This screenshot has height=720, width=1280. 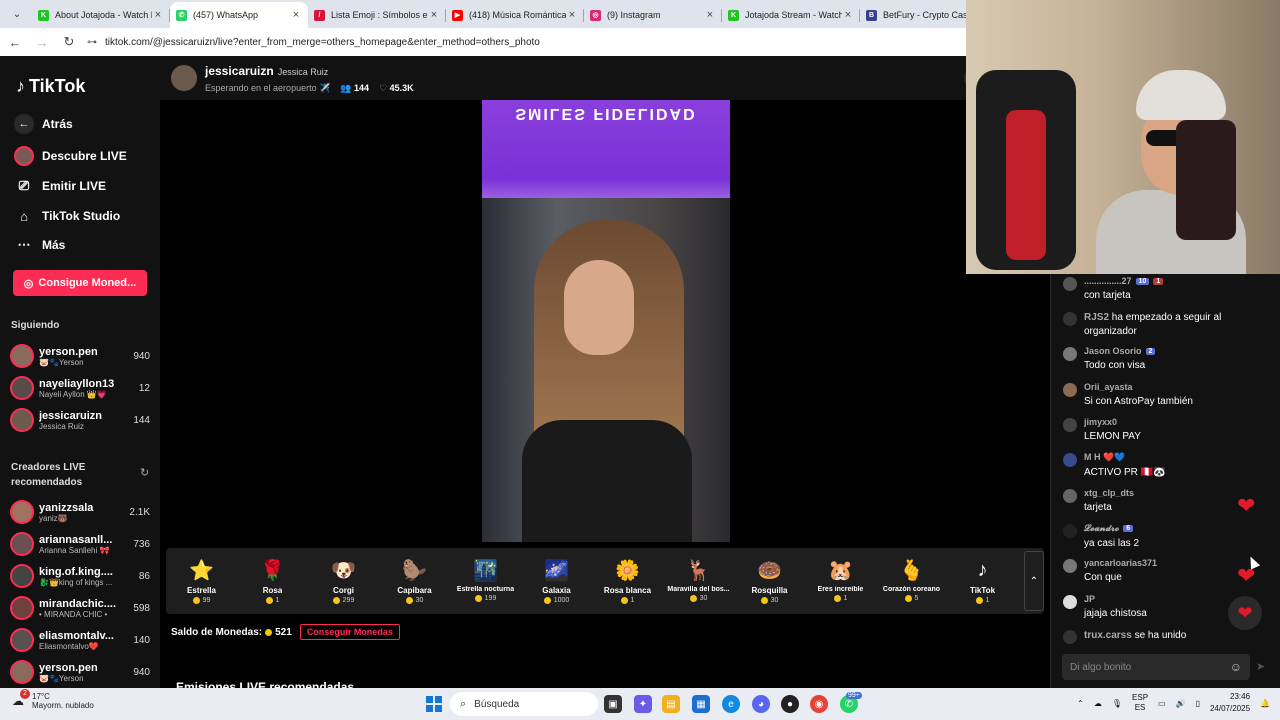 I want to click on chat-username: JP, so click(x=1089, y=599).